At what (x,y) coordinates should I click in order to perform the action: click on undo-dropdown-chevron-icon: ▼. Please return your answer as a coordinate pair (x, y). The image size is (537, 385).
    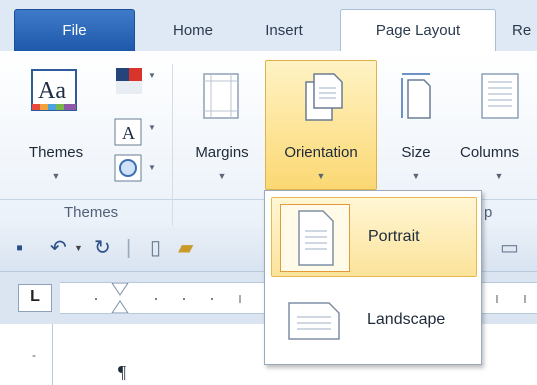
    Looking at the image, I should click on (78, 248).